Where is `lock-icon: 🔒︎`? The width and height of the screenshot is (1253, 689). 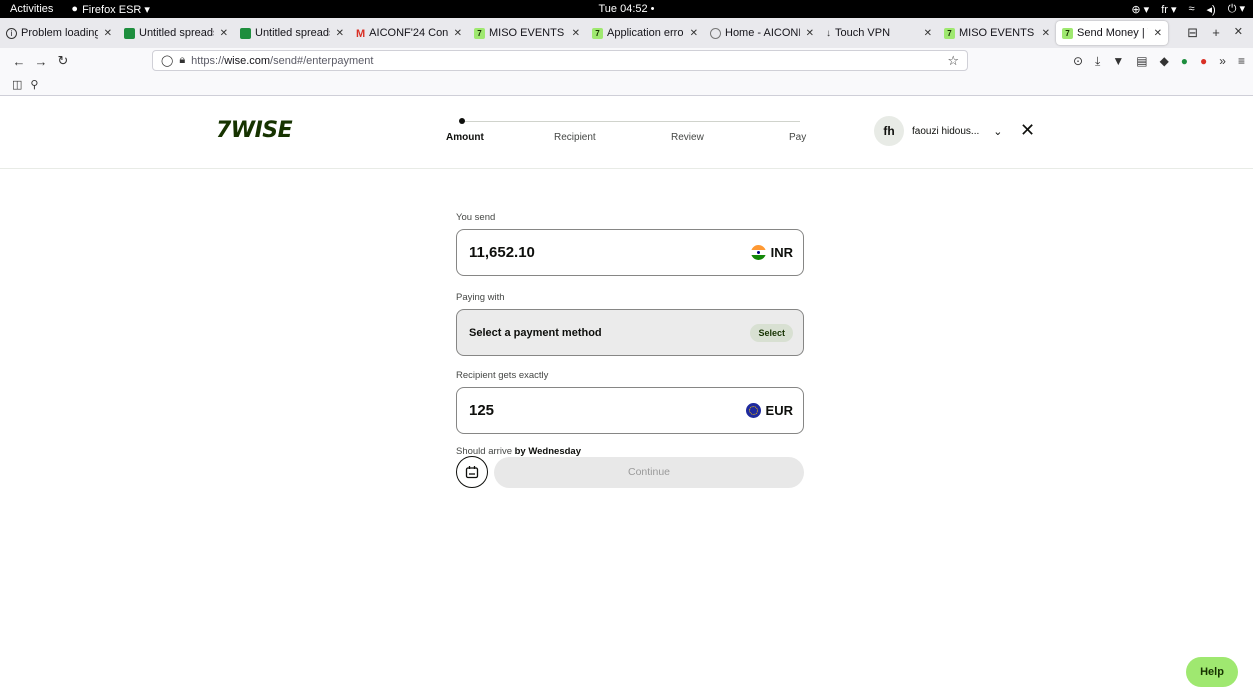
lock-icon: 🔒︎ is located at coordinates (182, 60).